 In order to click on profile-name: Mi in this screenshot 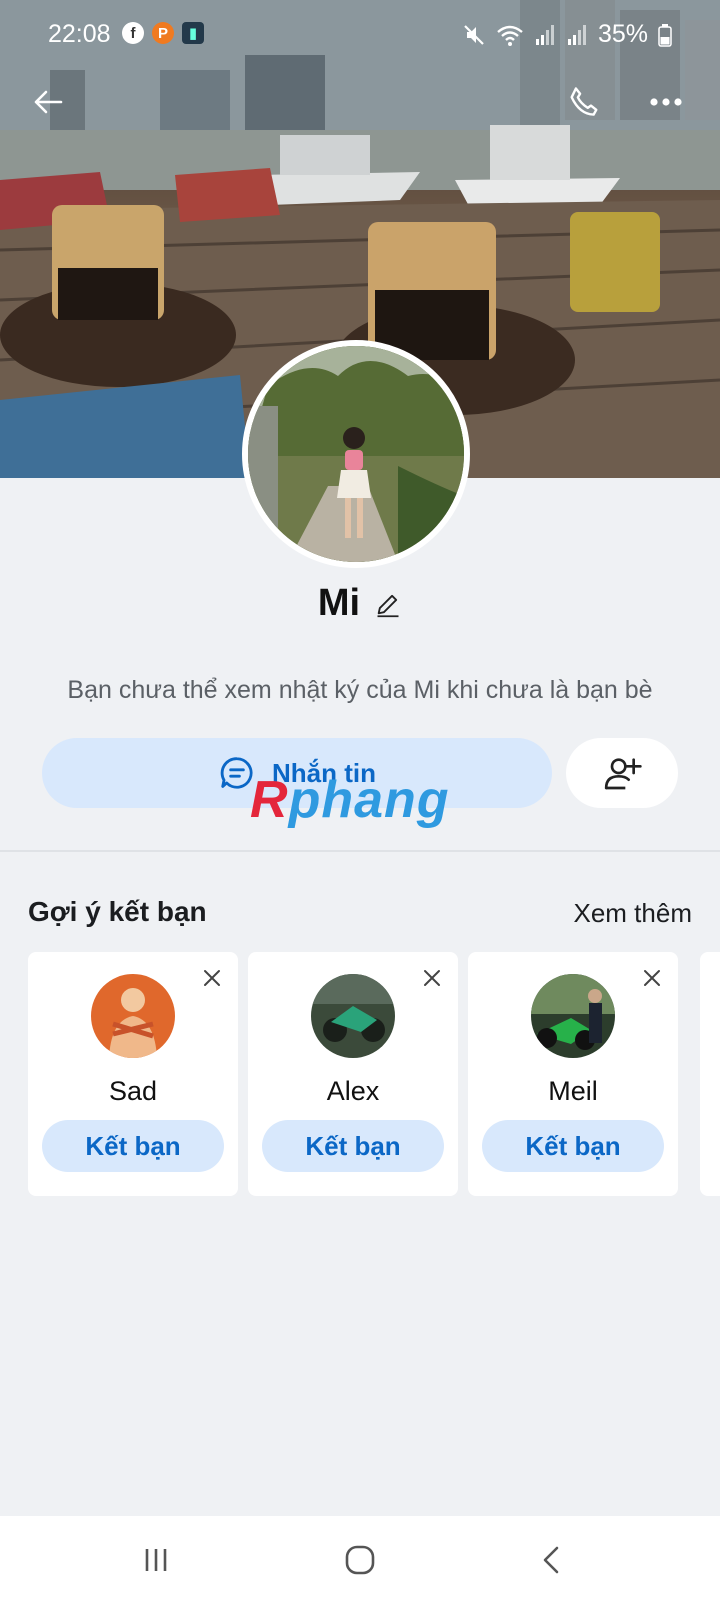, I will do `click(339, 603)`.